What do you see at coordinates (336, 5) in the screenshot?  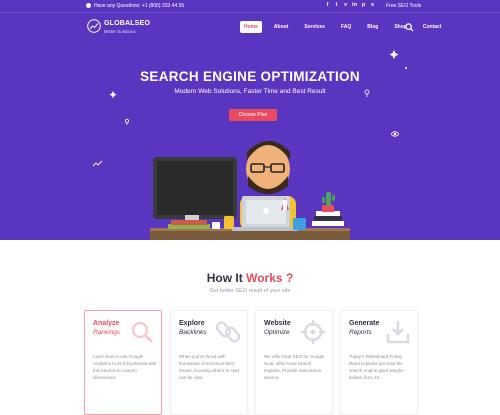 I see `twitter-icon: t` at bounding box center [336, 5].